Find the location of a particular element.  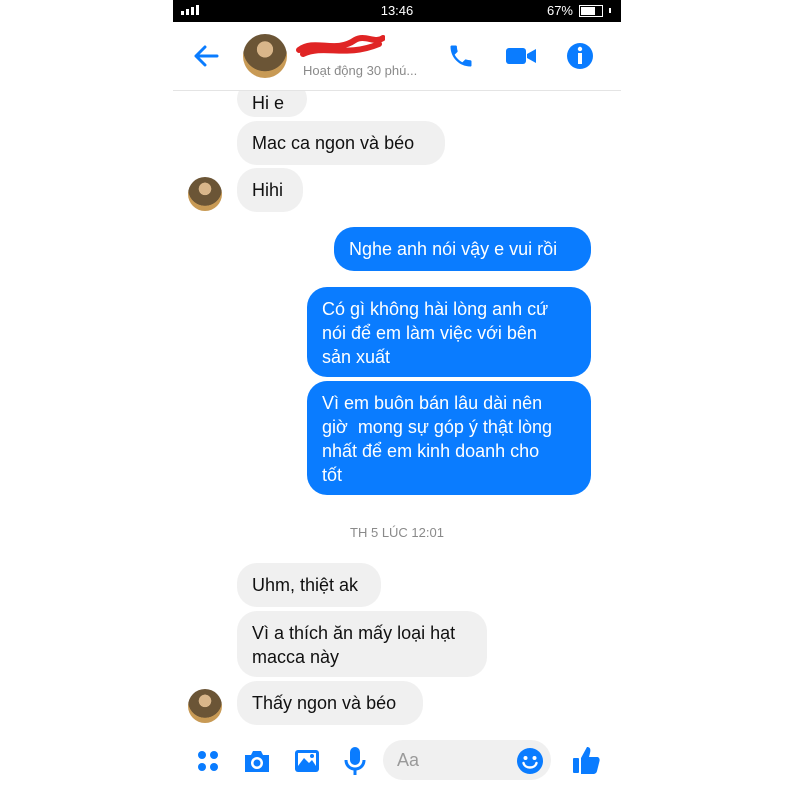

message-bubble: Hihi is located at coordinates (270, 190).